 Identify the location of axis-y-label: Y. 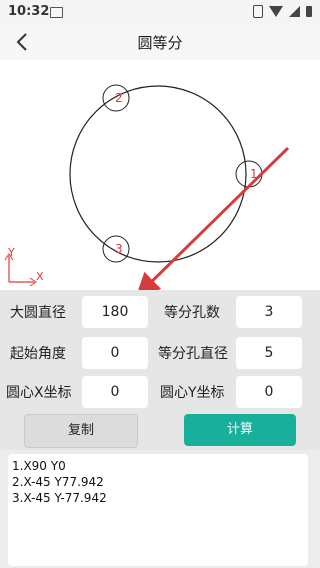
(11, 252).